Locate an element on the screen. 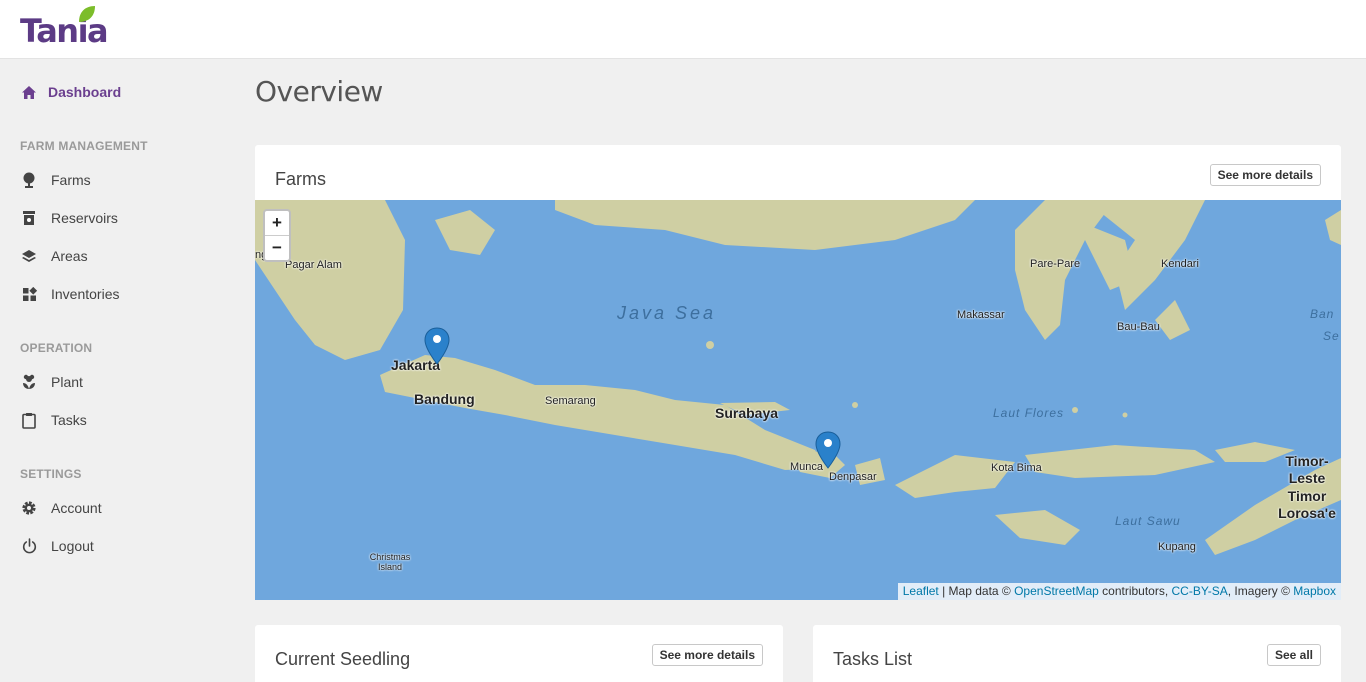 This screenshot has height=682, width=1366. top-bar: Tania is located at coordinates (683, 29).